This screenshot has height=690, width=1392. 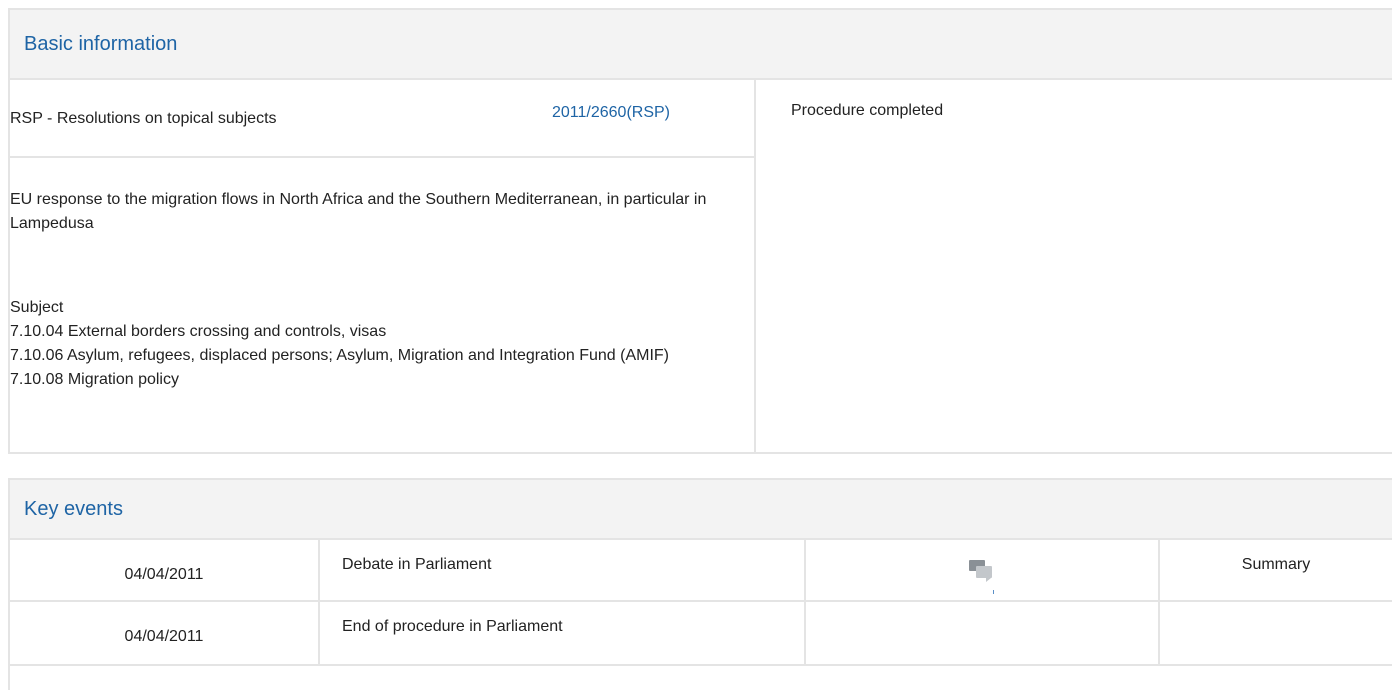 I want to click on summary-link: Summary, so click(x=1276, y=570).